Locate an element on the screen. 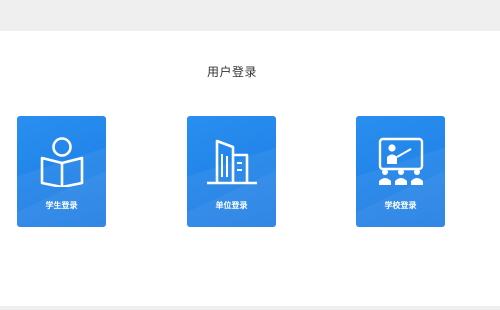 Image resolution: width=500 pixels, height=310 pixels. bottom-bar is located at coordinates (250, 308).